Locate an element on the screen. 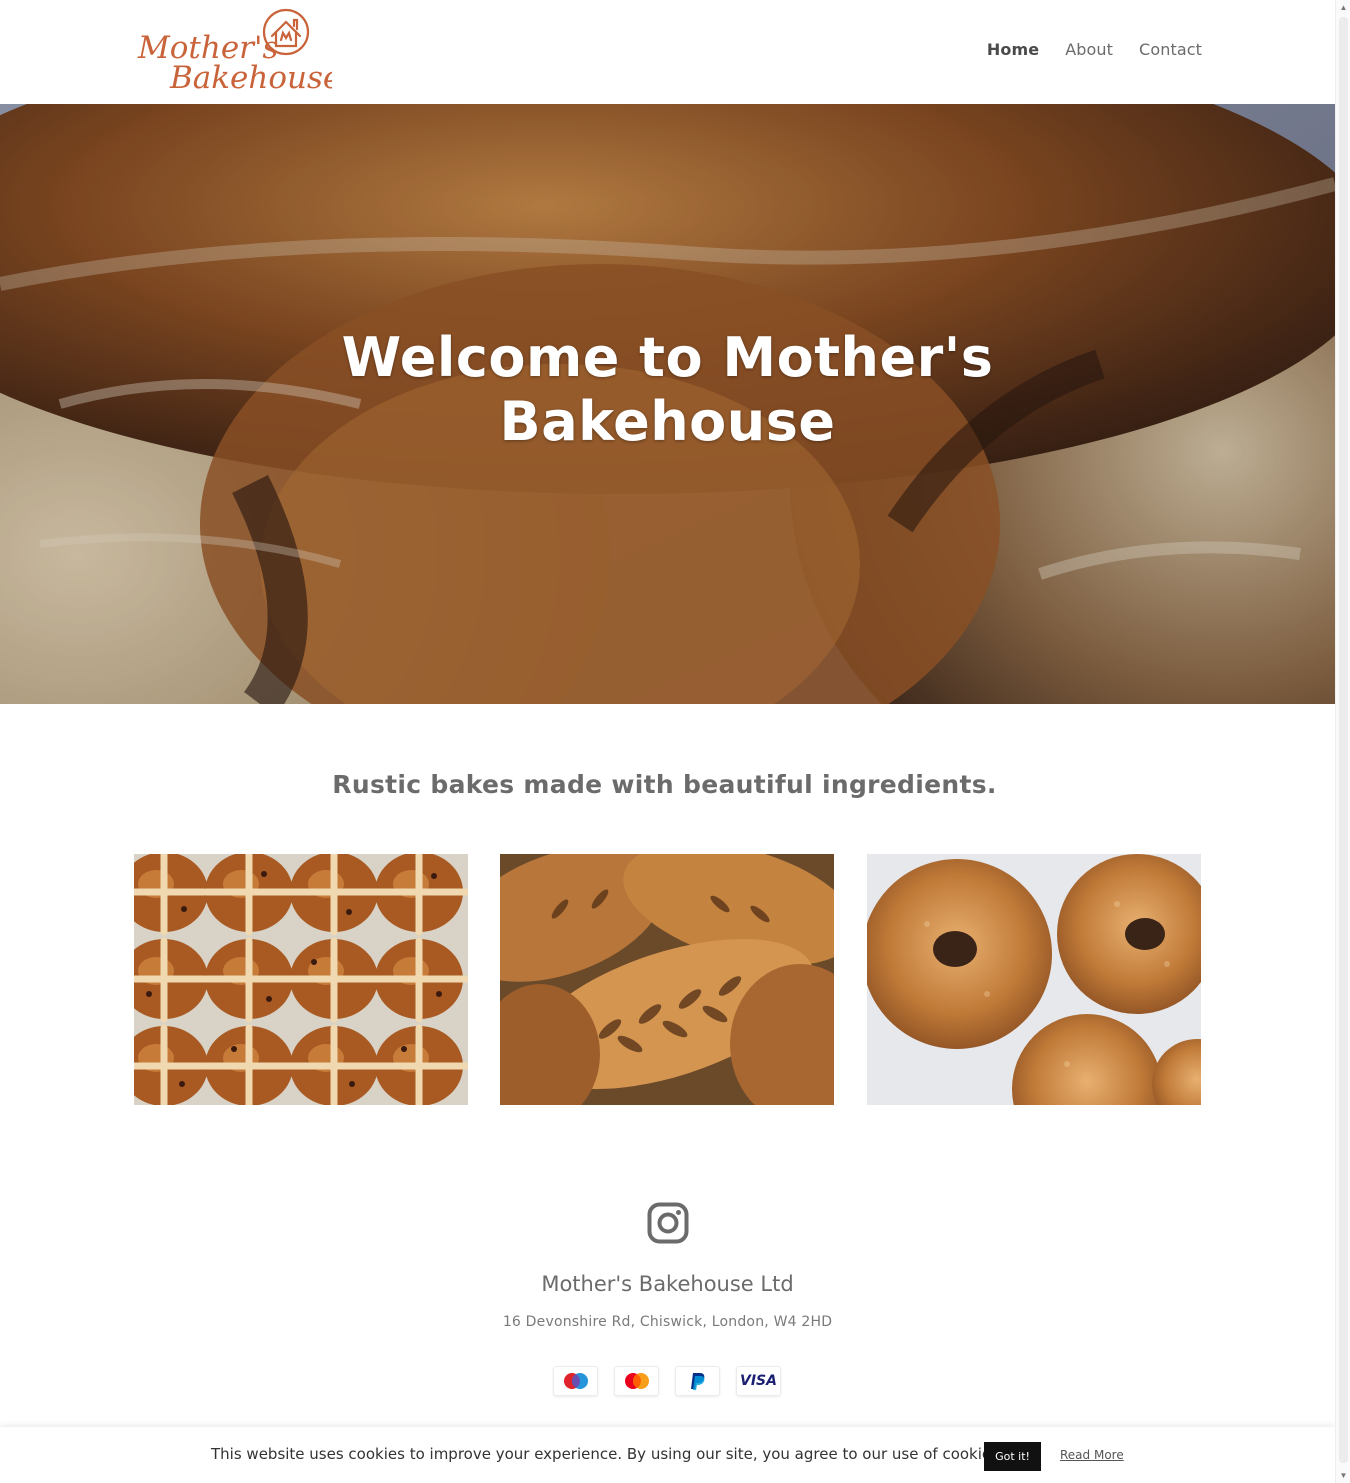 The width and height of the screenshot is (1350, 1483). site-header: Mother's Bakehouse Home About Contact is located at coordinates (667, 52).